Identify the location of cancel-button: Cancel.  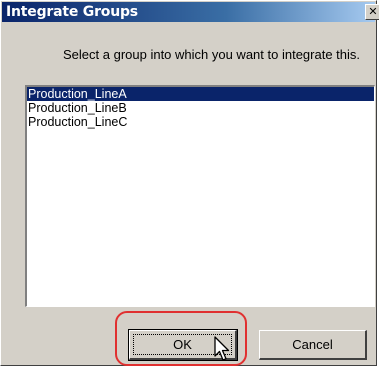
(313, 345).